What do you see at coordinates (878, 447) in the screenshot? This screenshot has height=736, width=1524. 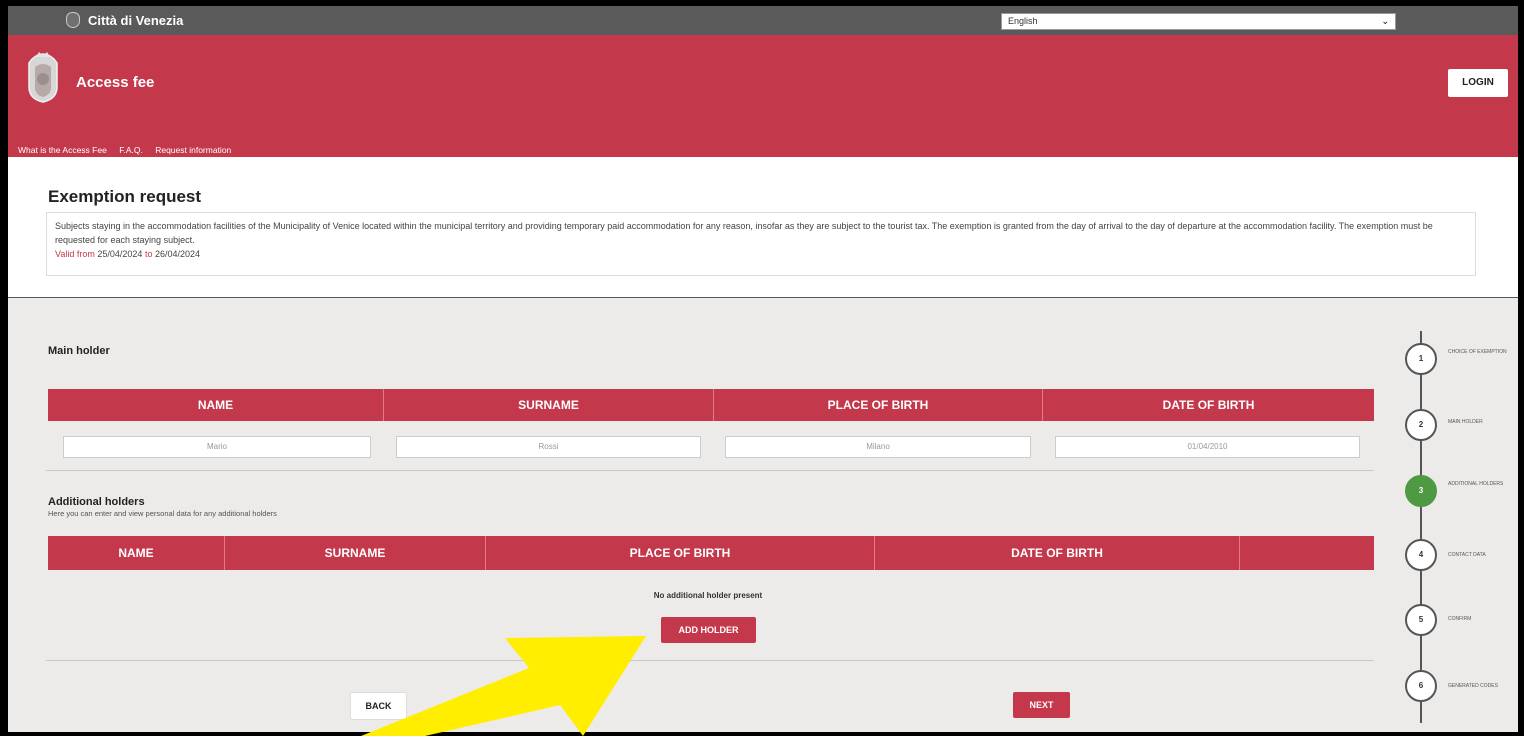 I see `place-of-birth-field: Milano` at bounding box center [878, 447].